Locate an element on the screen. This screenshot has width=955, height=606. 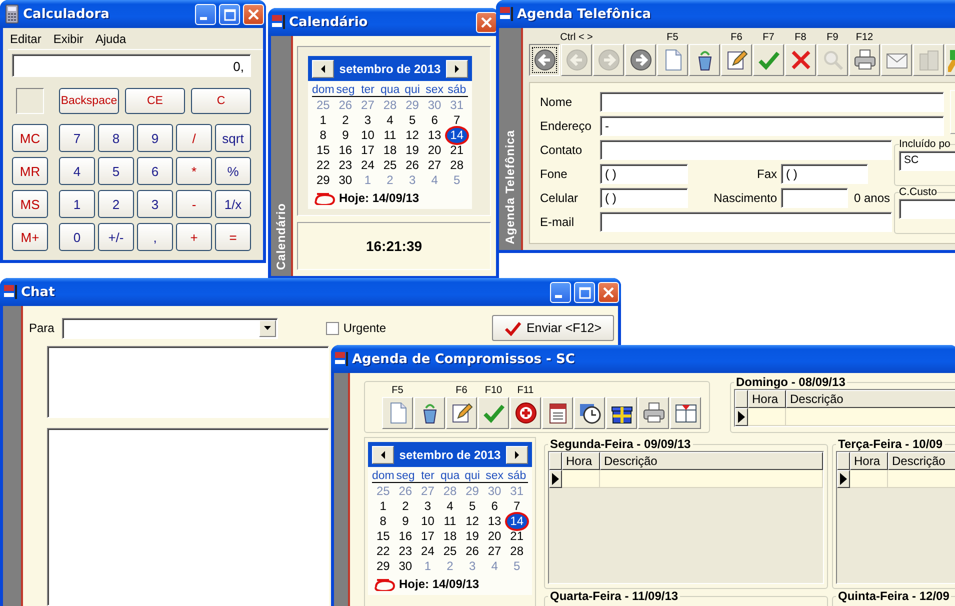
calendar-day: 19 is located at coordinates (412, 150).